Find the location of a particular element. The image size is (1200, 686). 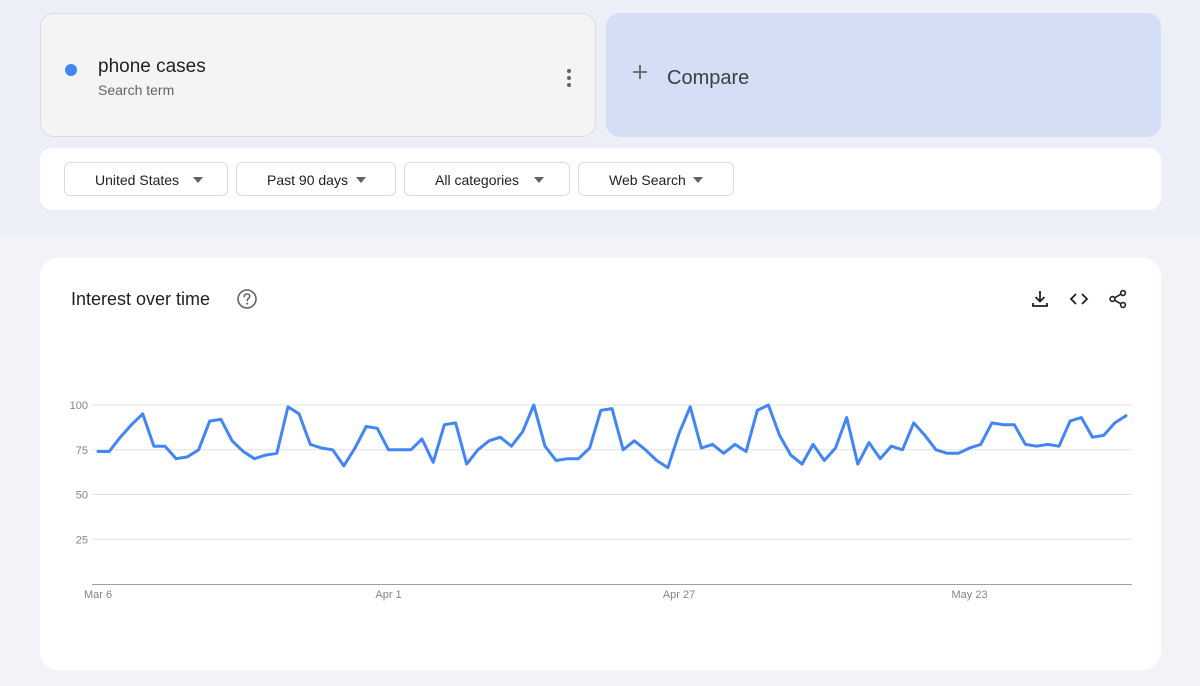

x-tick-label: Mar 6 is located at coordinates (98, 595).